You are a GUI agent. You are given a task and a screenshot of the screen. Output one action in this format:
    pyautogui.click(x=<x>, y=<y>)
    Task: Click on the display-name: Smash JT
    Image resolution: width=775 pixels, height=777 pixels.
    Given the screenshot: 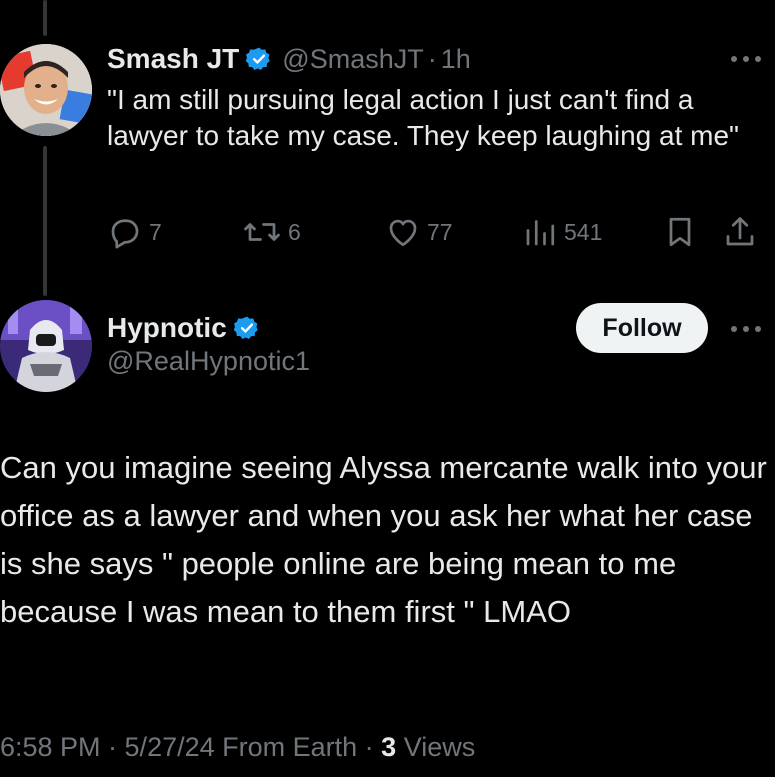 What is the action you would take?
    pyautogui.click(x=173, y=59)
    